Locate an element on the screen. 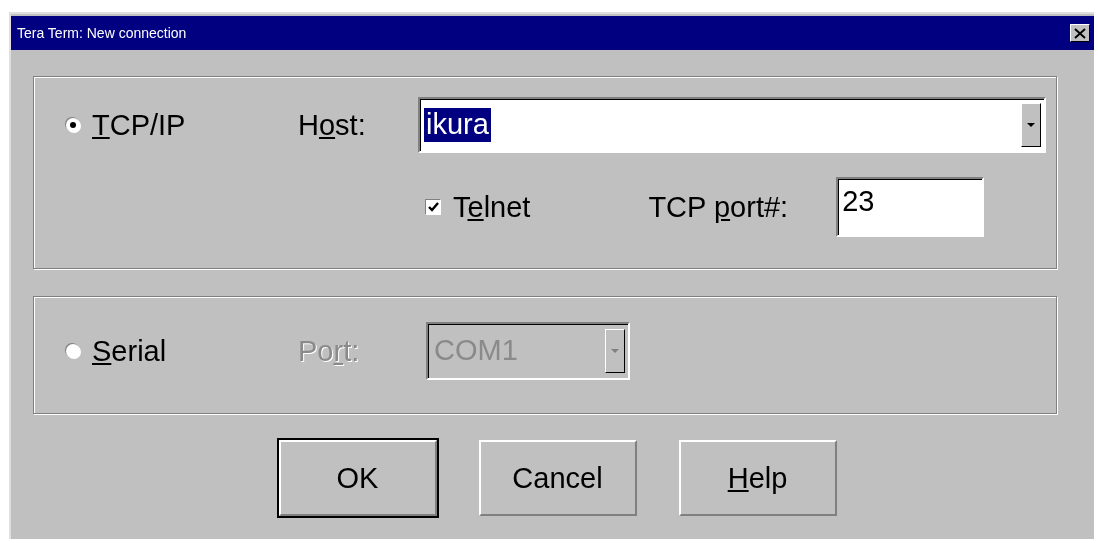  window-title: Tera Term: New connection is located at coordinates (102, 33).